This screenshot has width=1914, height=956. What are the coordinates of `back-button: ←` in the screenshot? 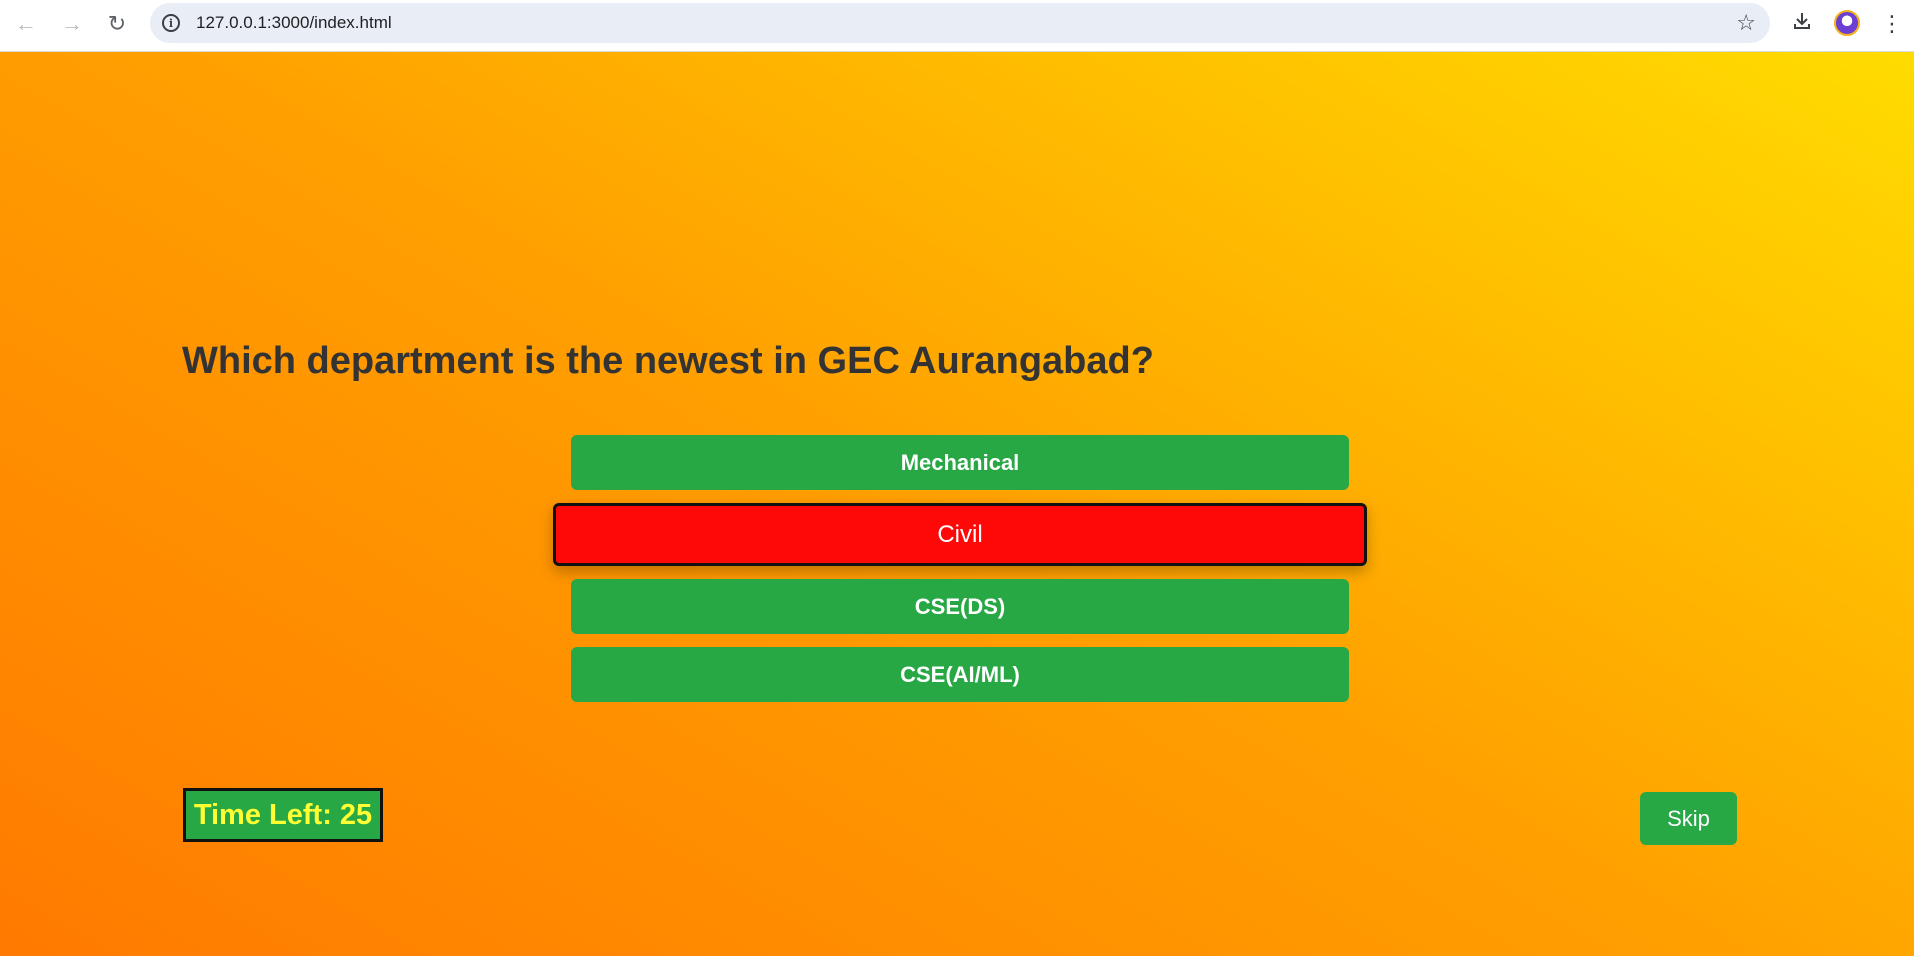 It's located at (26, 24).